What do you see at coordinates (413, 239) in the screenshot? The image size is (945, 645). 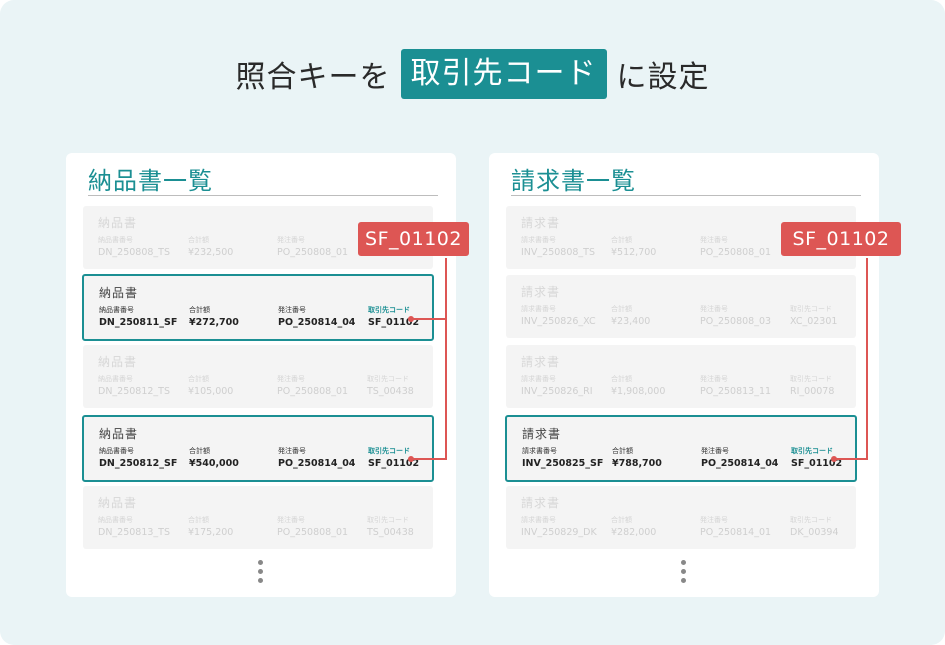 I see `match-key-callout-left: SF_01102` at bounding box center [413, 239].